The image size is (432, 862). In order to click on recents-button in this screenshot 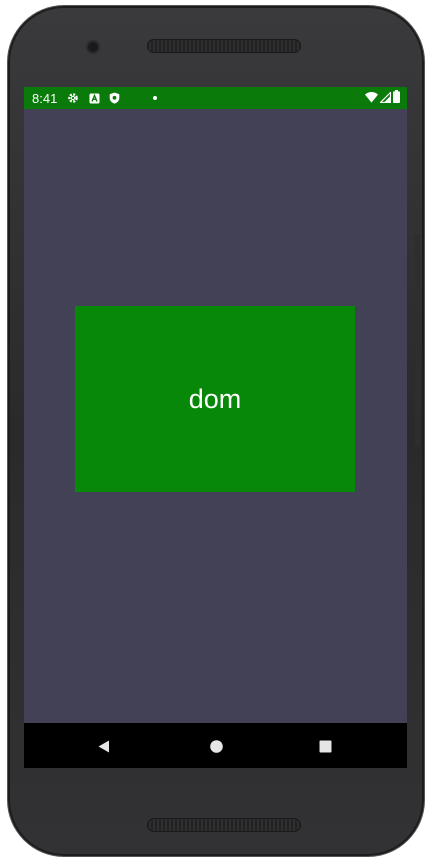, I will do `click(325, 746)`.